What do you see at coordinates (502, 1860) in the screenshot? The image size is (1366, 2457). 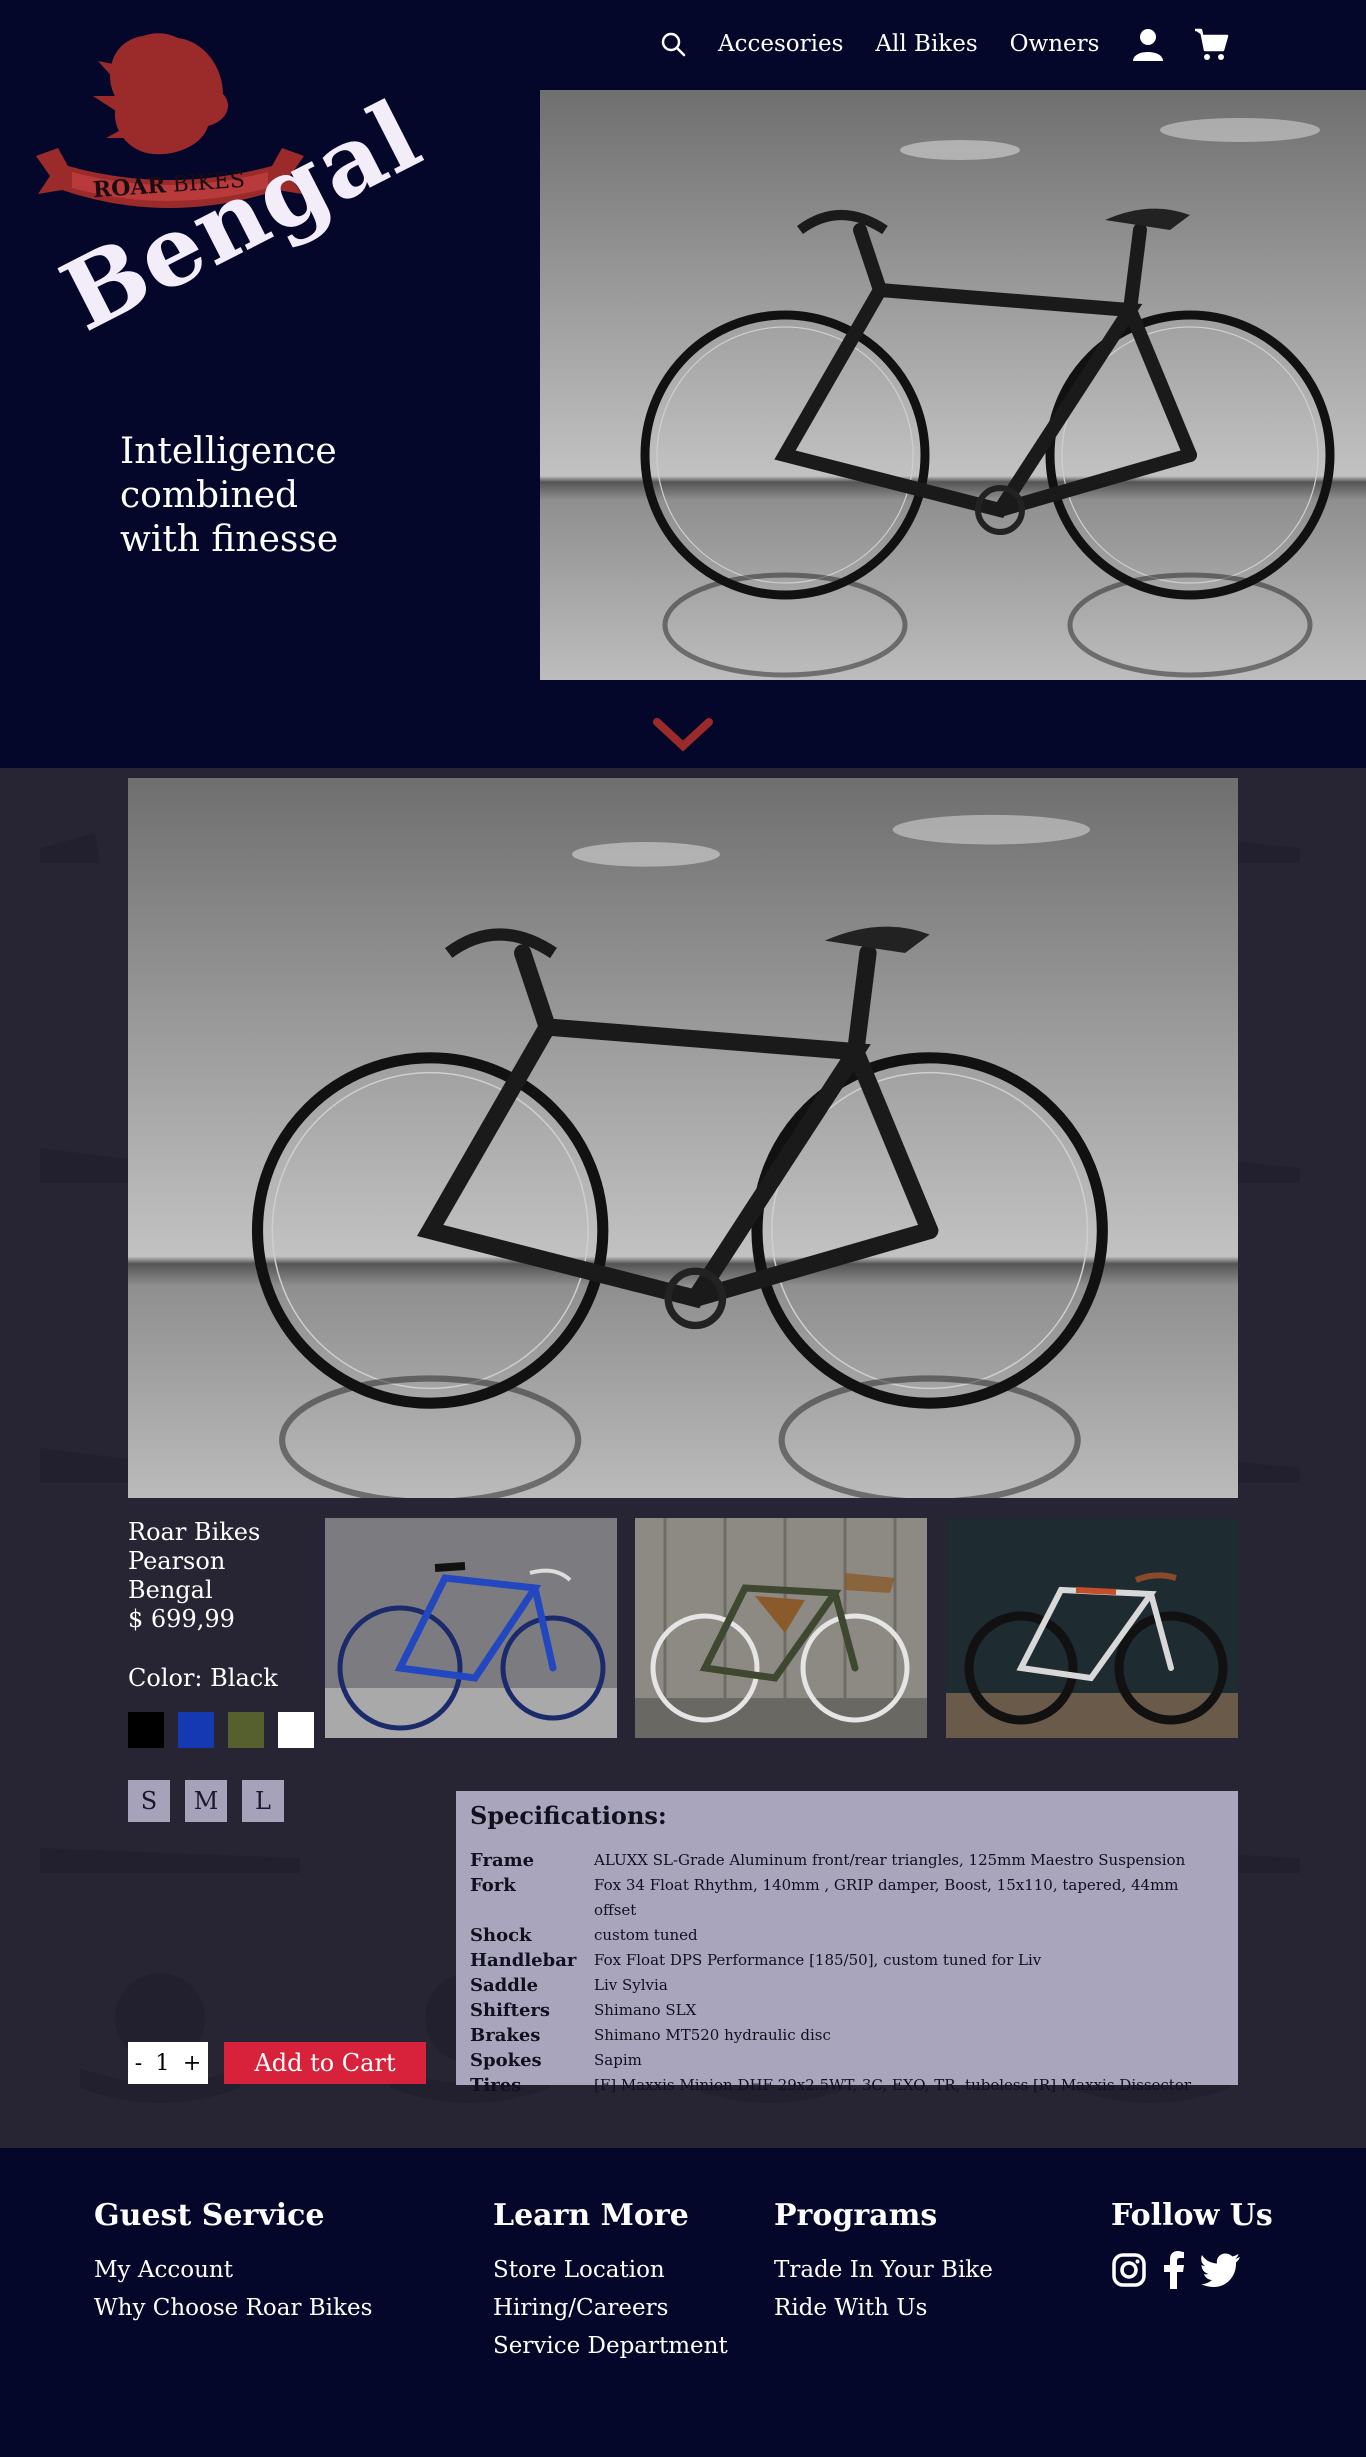 I see `spec-key: Frame` at bounding box center [502, 1860].